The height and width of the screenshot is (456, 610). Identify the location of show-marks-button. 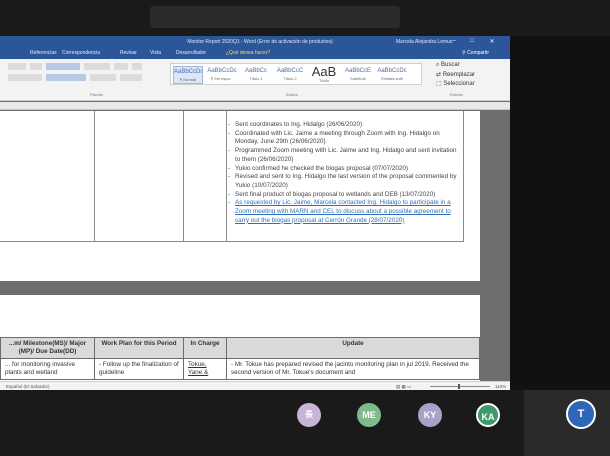
(137, 66).